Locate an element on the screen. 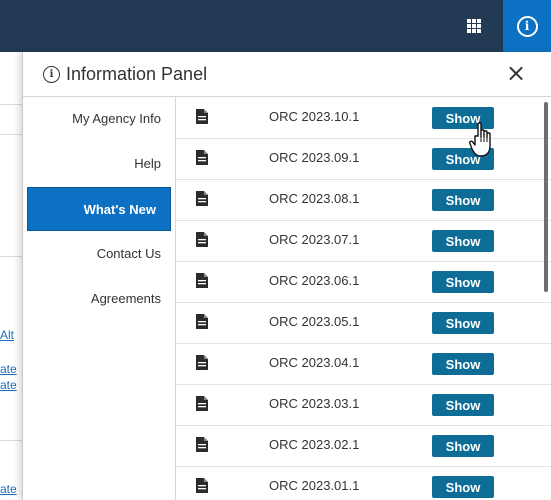  apps-grid-button is located at coordinates (474, 26).